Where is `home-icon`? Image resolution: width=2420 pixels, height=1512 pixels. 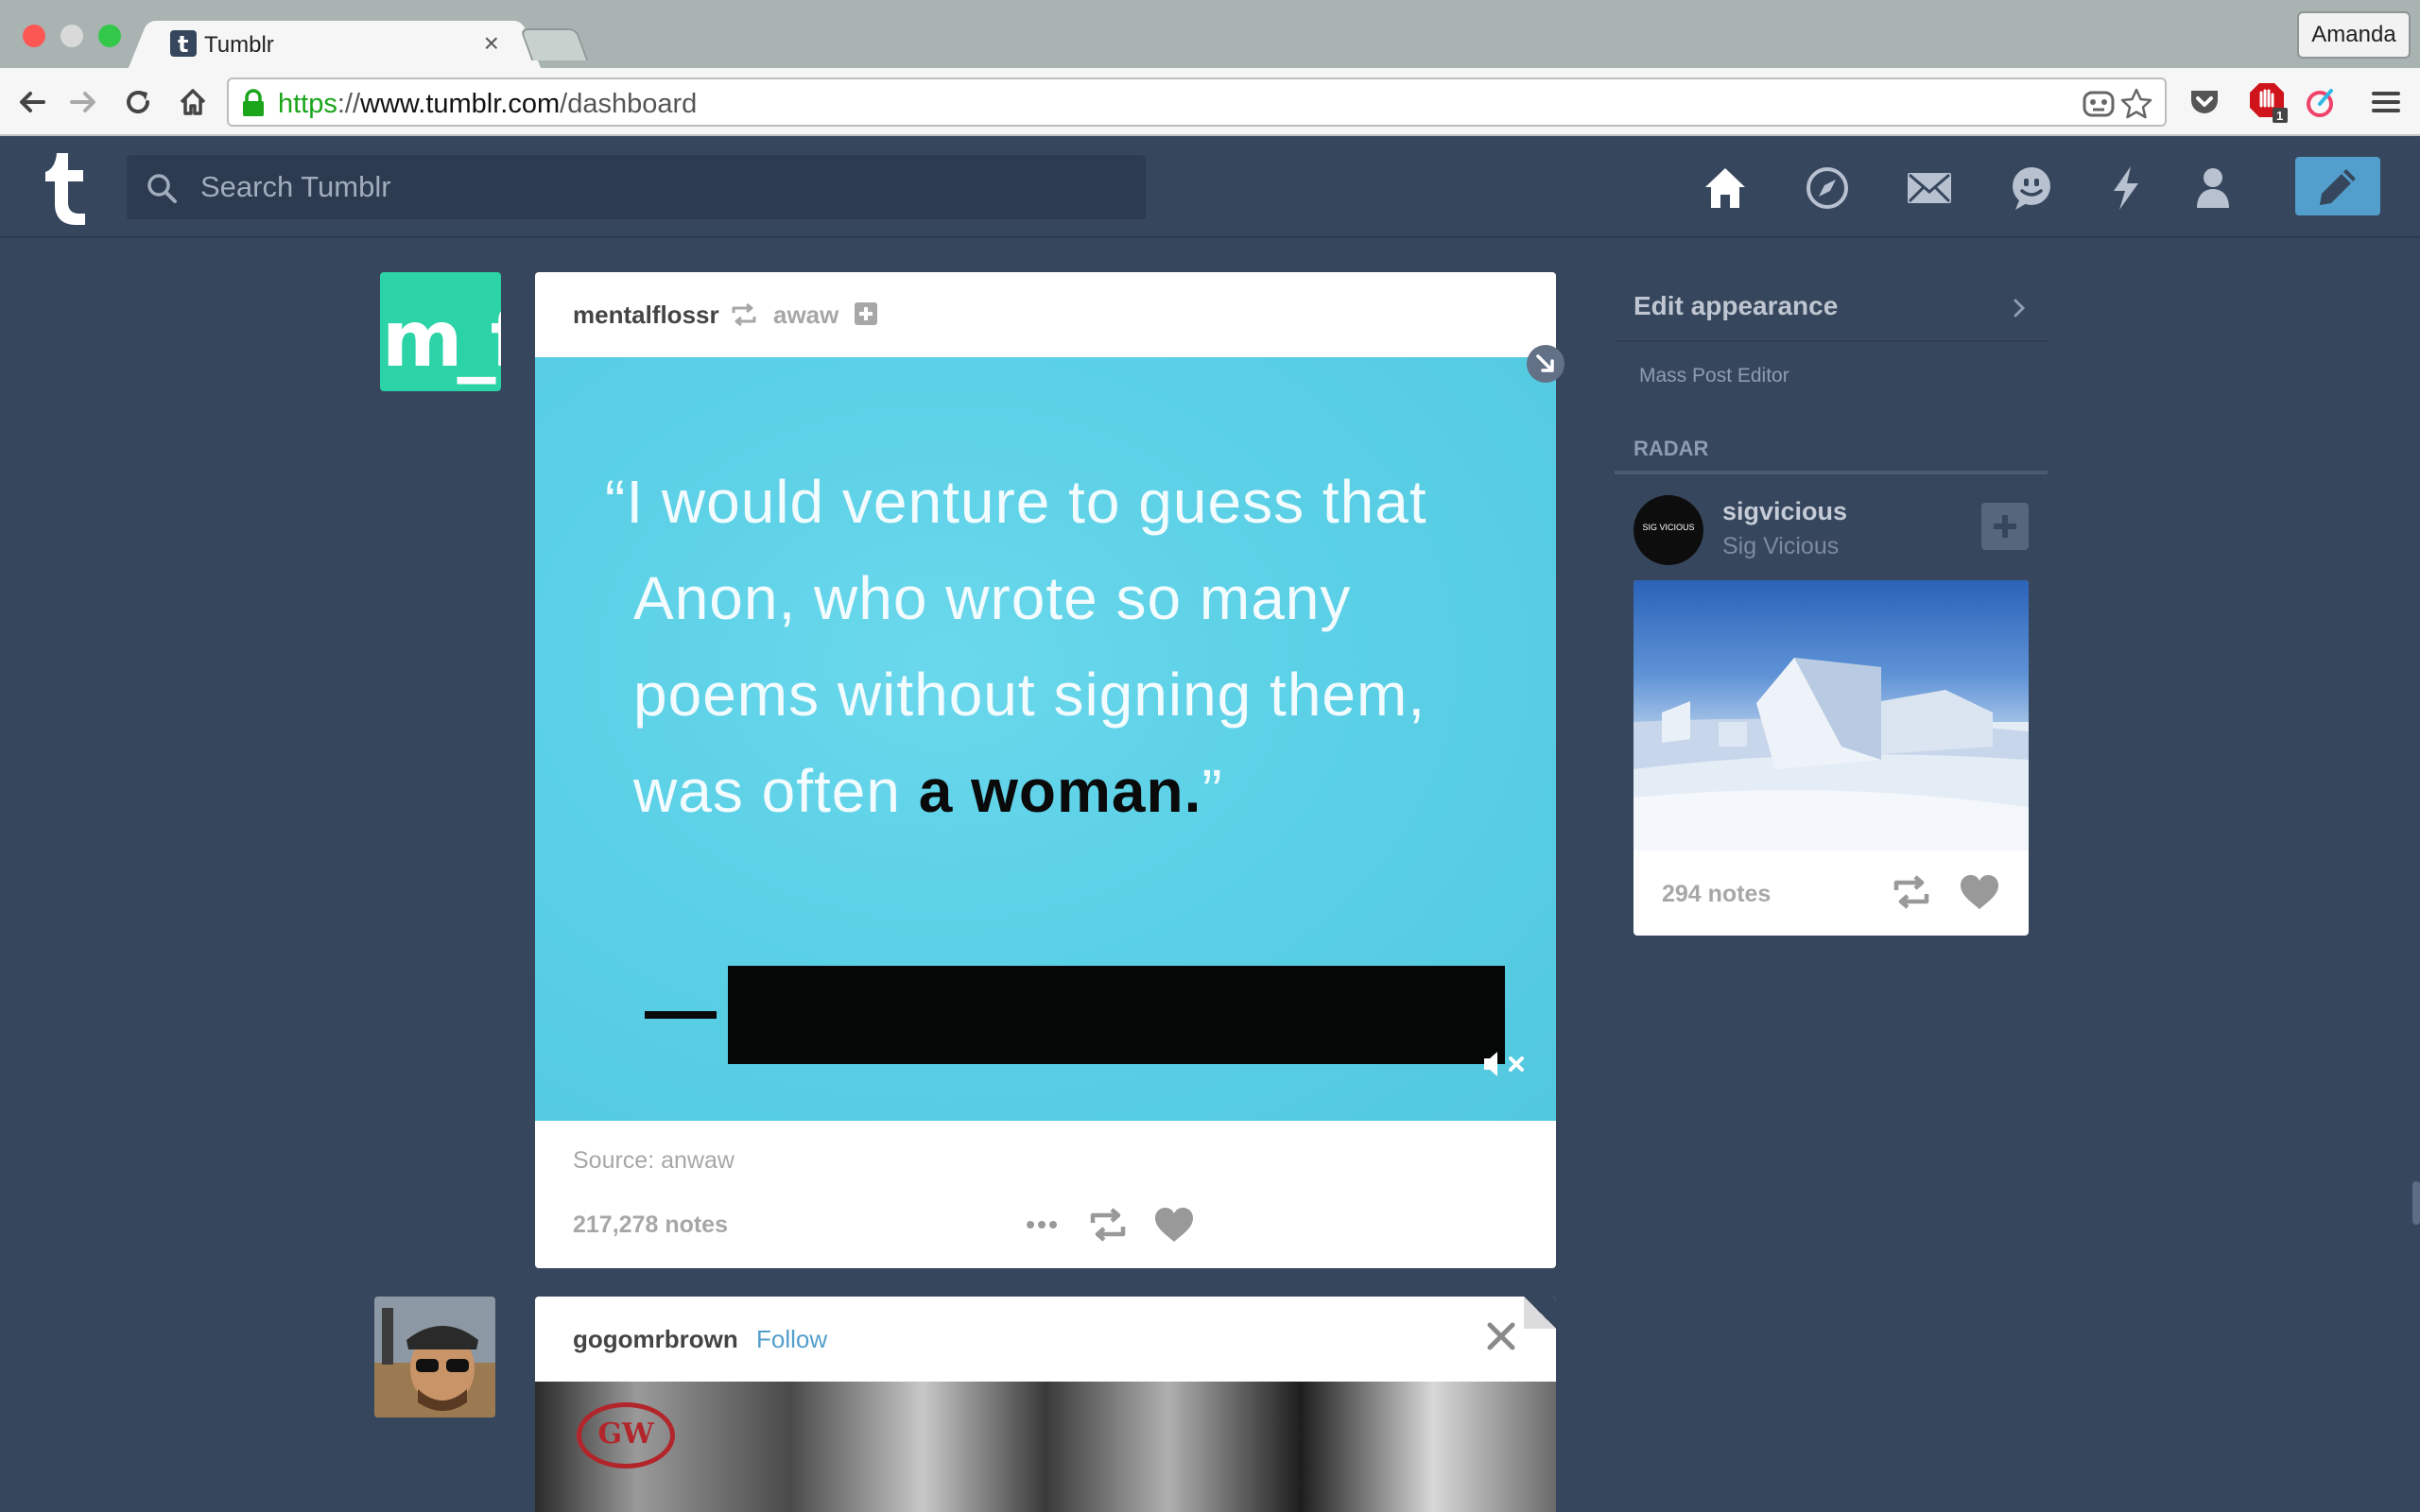
home-icon is located at coordinates (1725, 188).